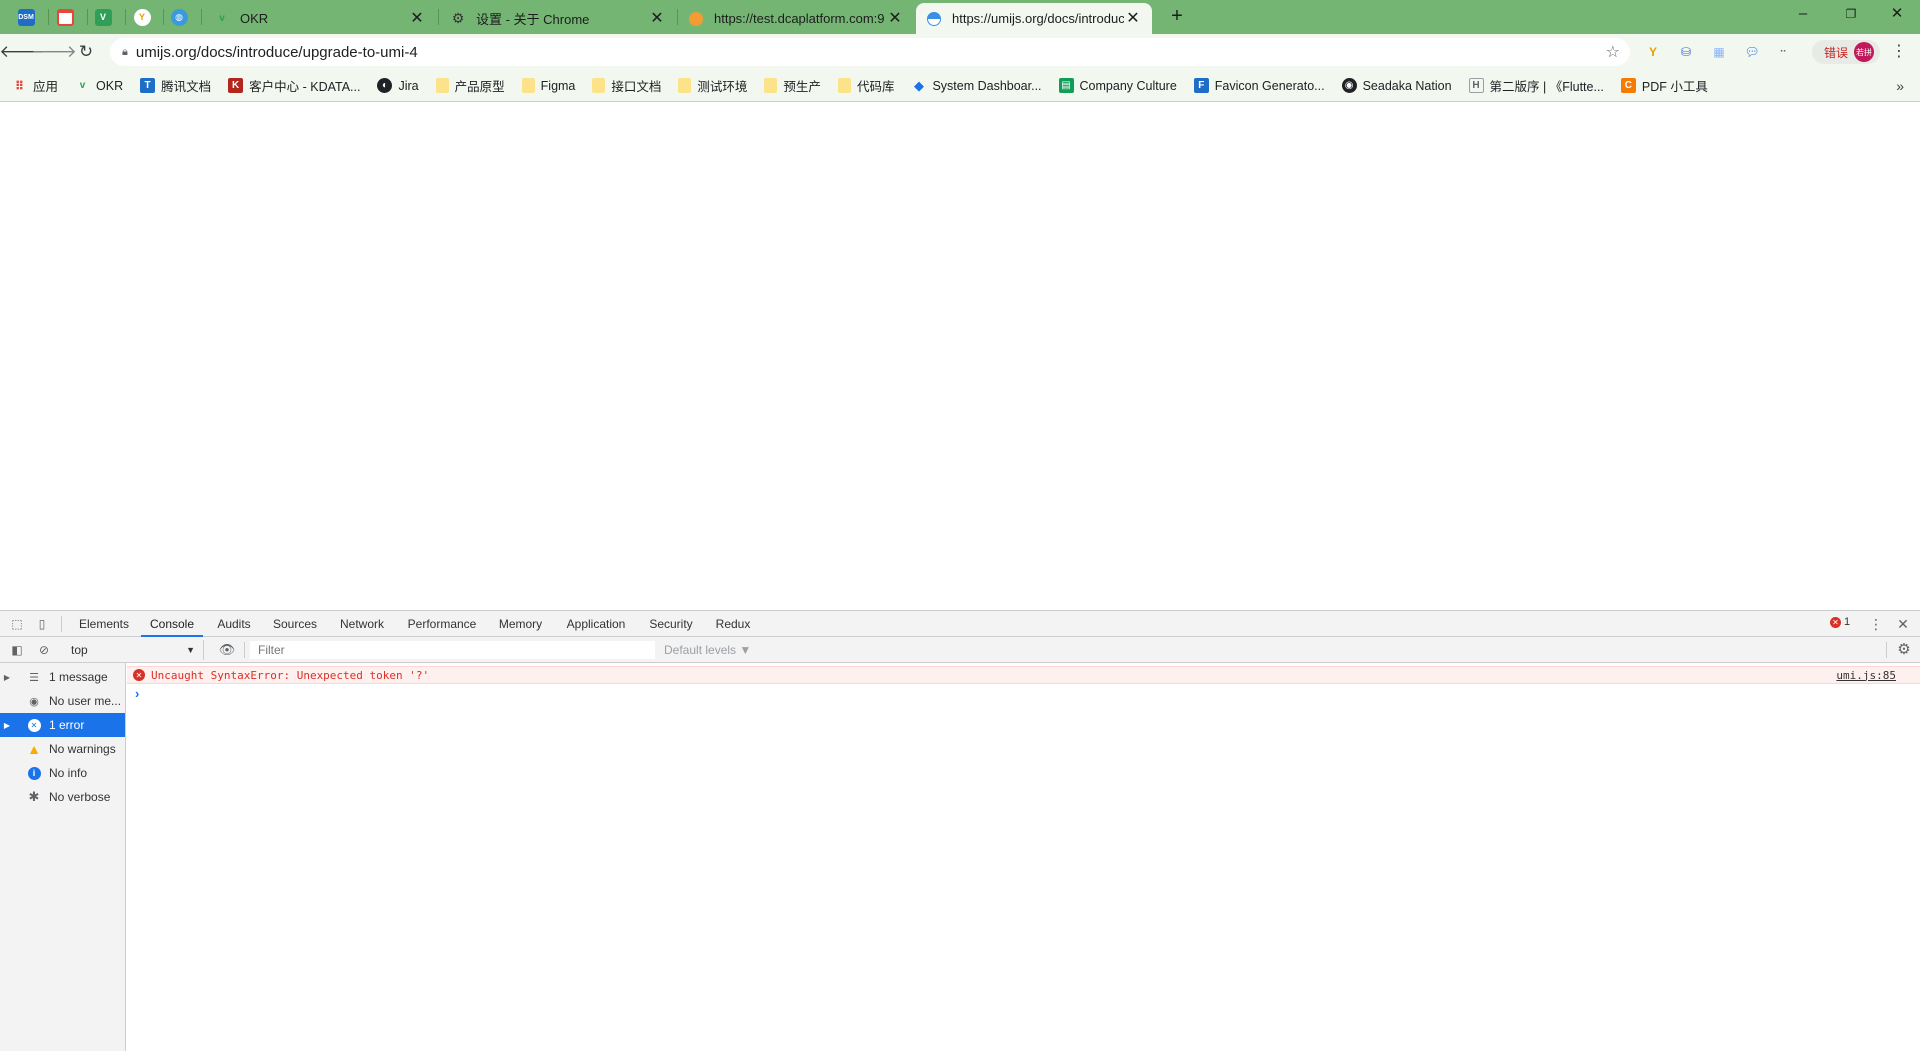  Describe the element at coordinates (1628, 85) in the screenshot. I see `pdf-tool-icon: C` at that location.